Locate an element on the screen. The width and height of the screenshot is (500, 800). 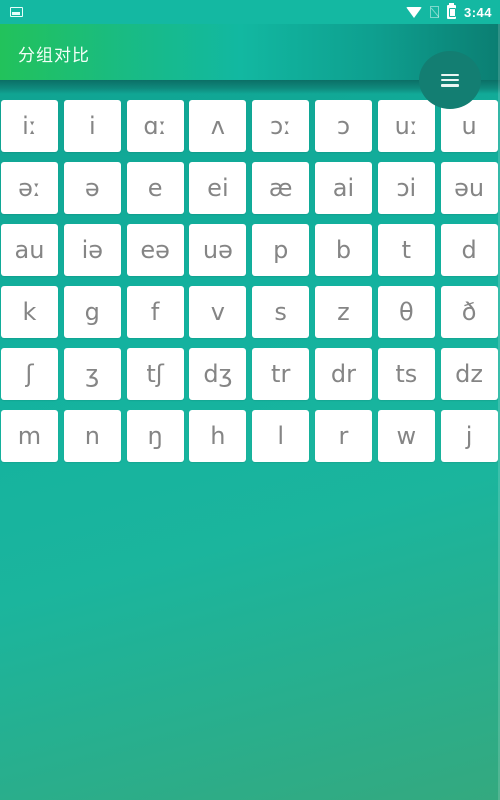
phoneme-label: h is located at coordinates (218, 436).